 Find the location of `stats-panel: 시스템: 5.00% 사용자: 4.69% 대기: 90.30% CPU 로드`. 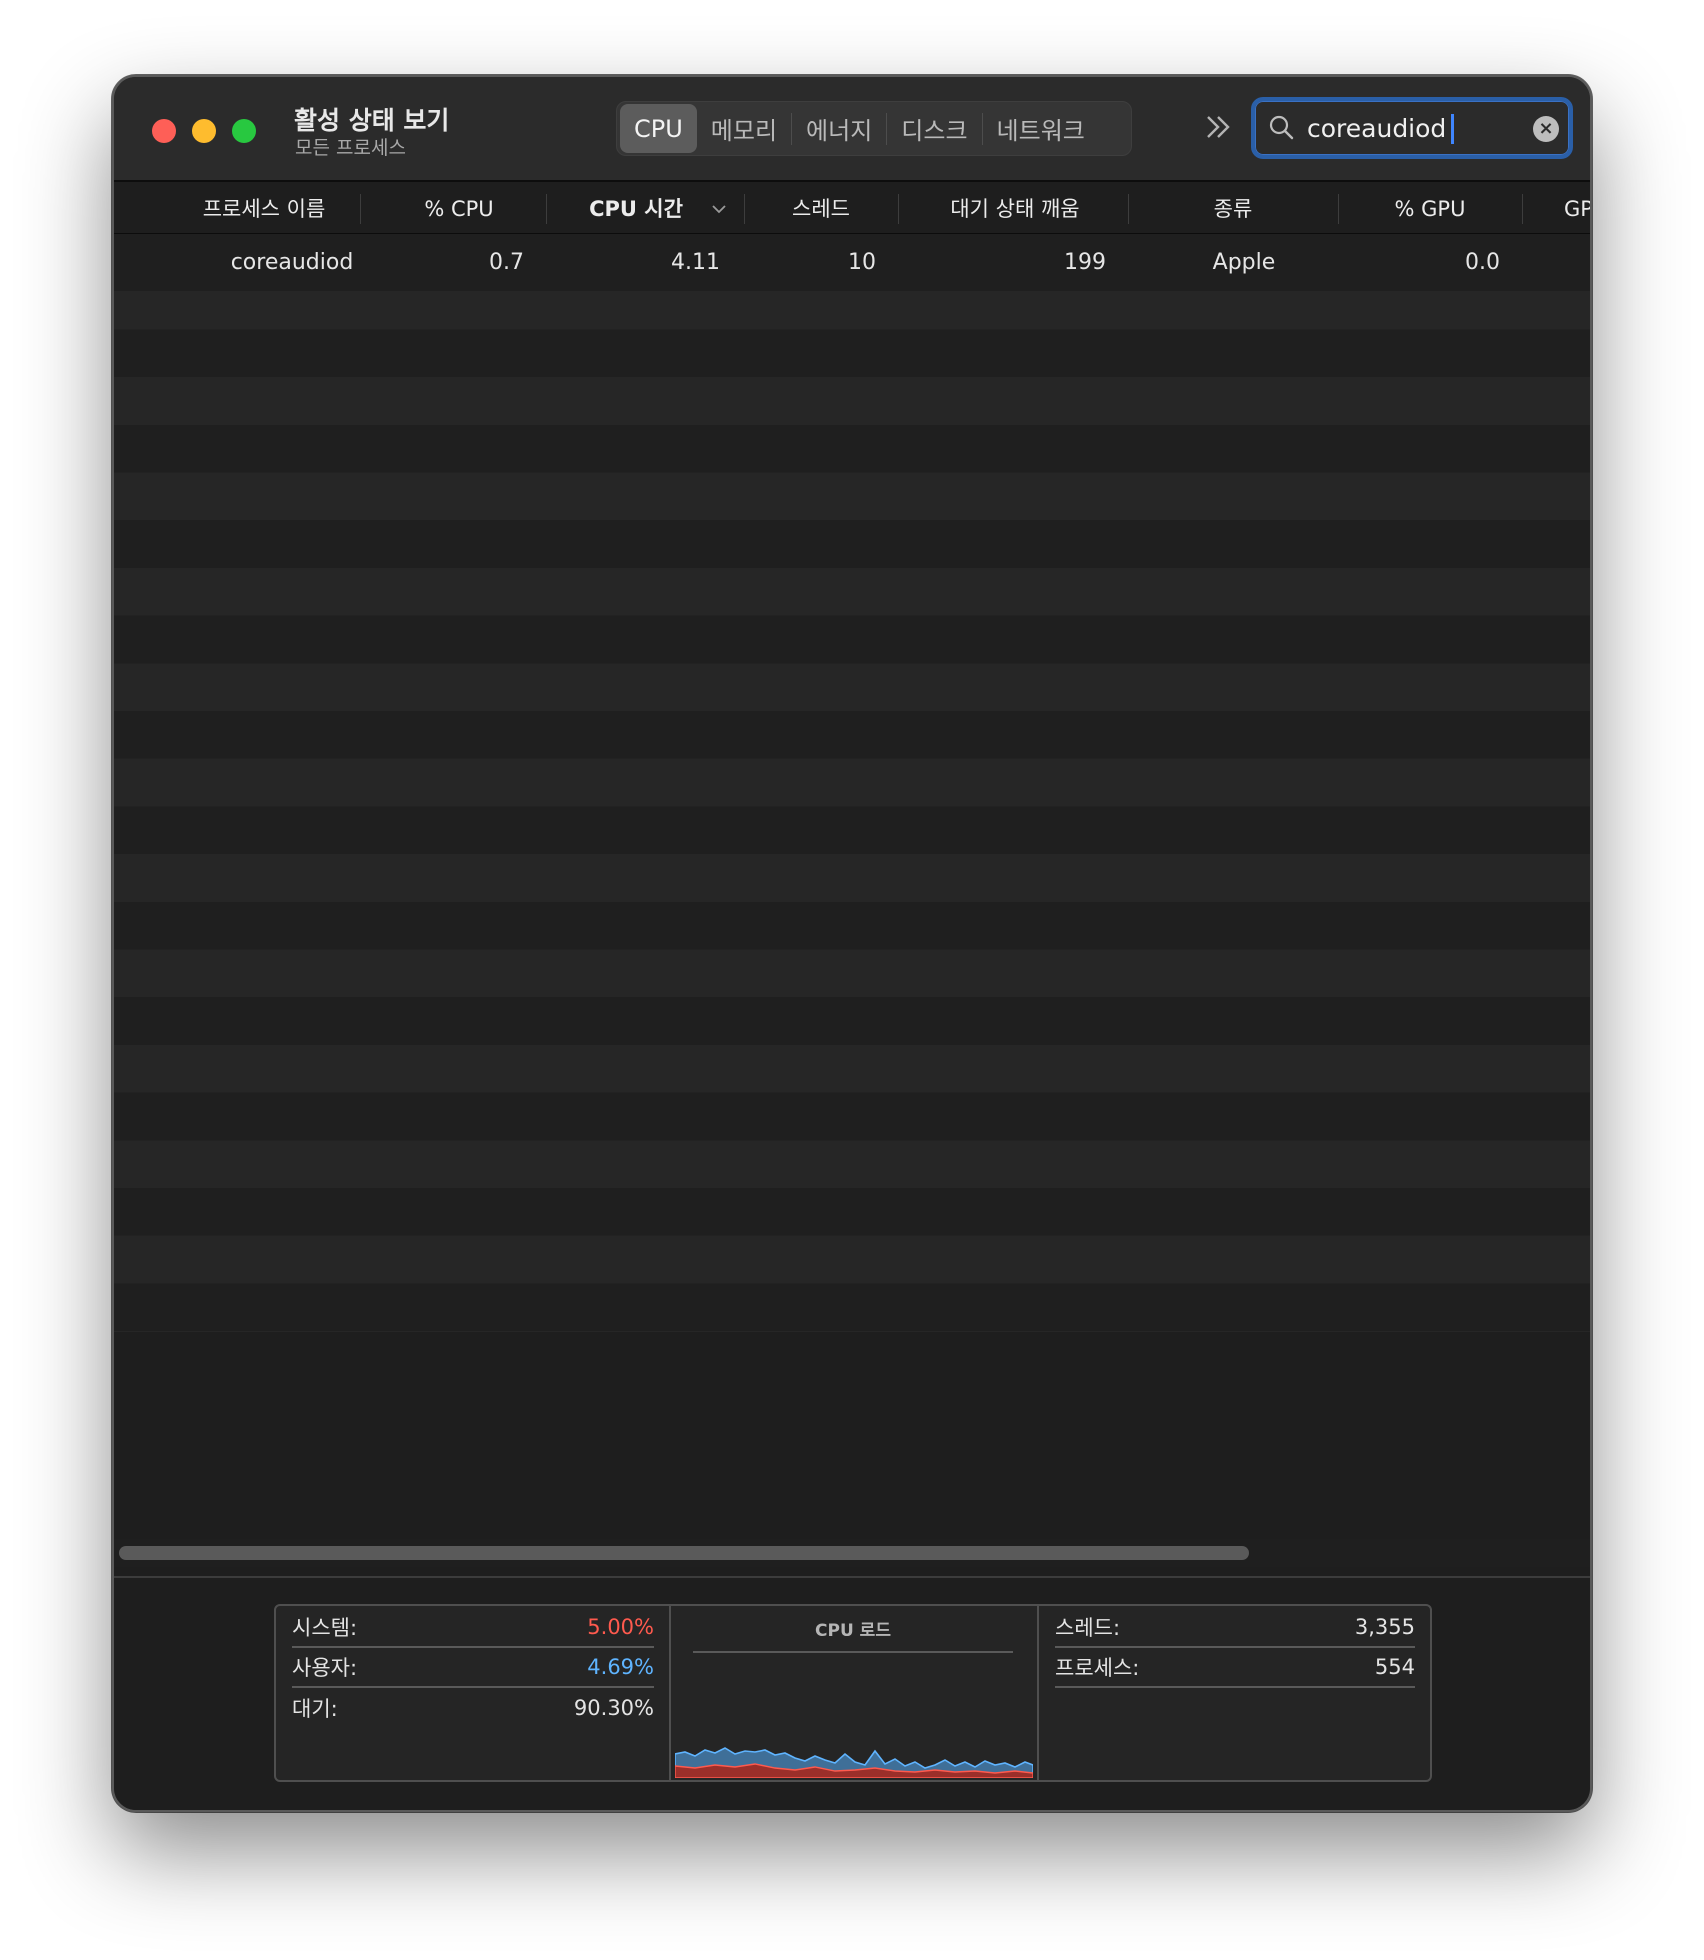

stats-panel: 시스템: 5.00% 사용자: 4.69% 대기: 90.30% CPU 로드 is located at coordinates (853, 1693).